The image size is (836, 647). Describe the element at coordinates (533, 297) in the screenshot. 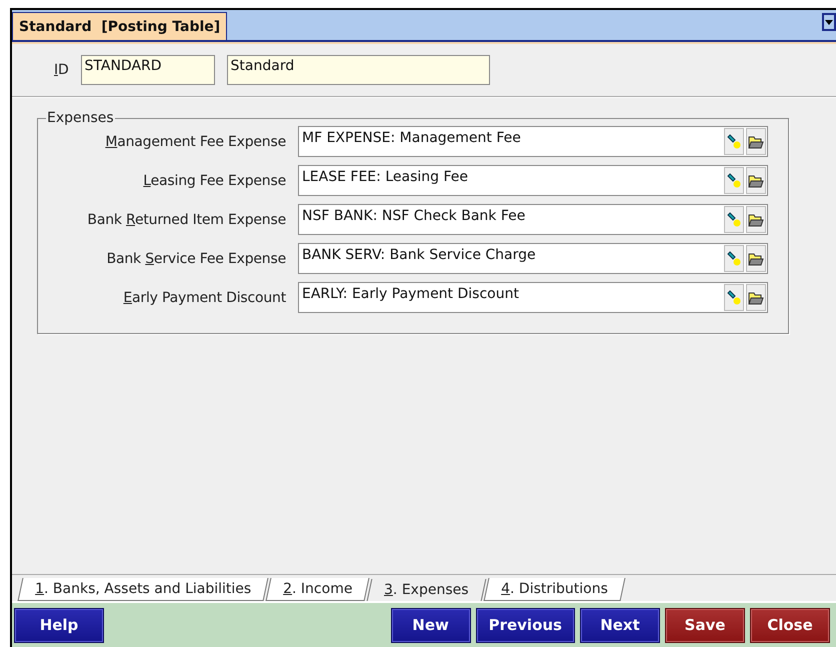

I see `lookup-field: EARLY: Early Payment Discount` at that location.